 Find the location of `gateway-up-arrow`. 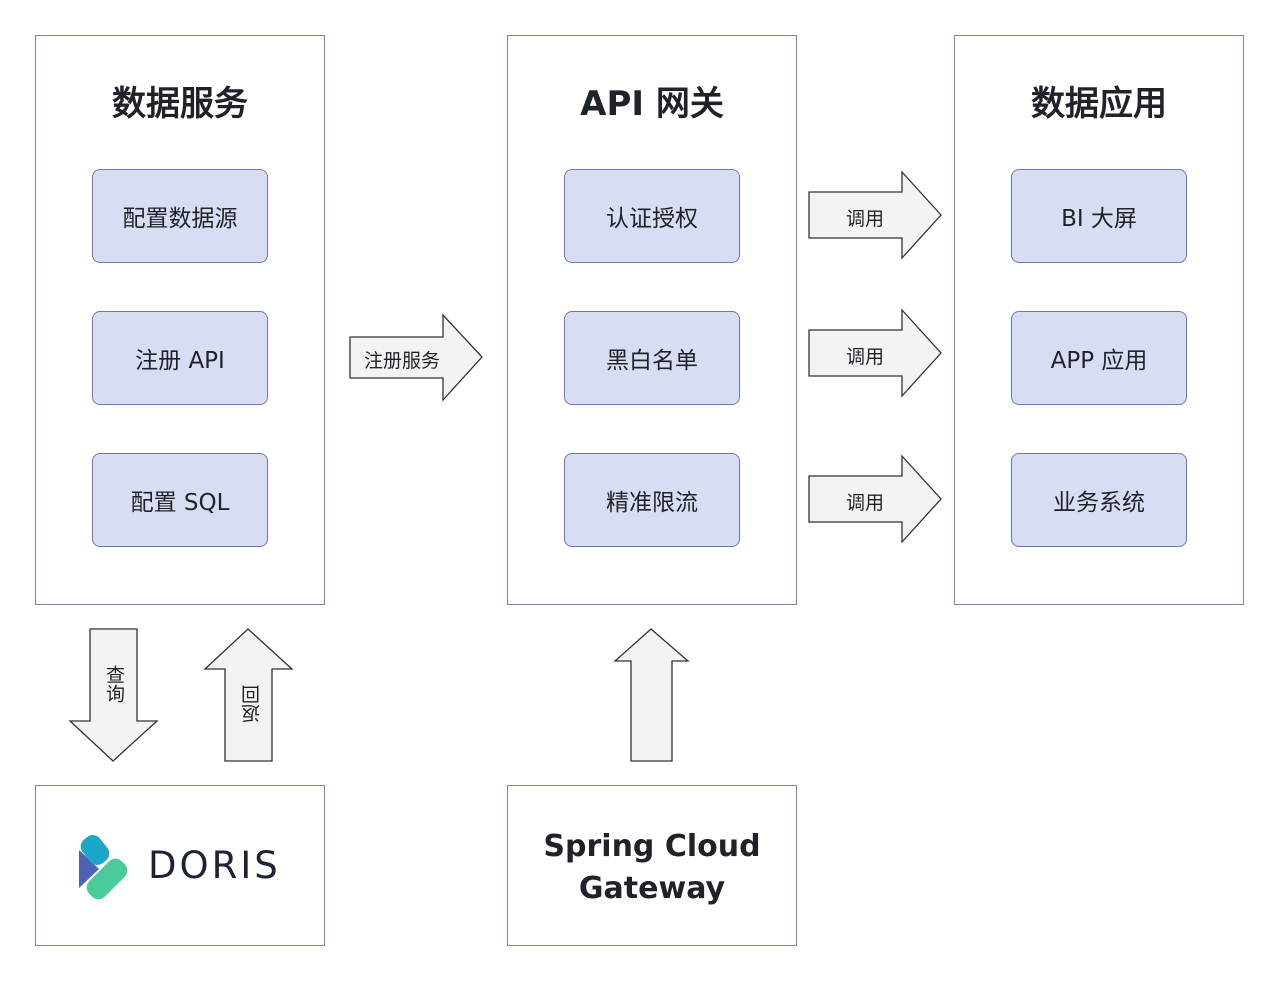

gateway-up-arrow is located at coordinates (651, 695).